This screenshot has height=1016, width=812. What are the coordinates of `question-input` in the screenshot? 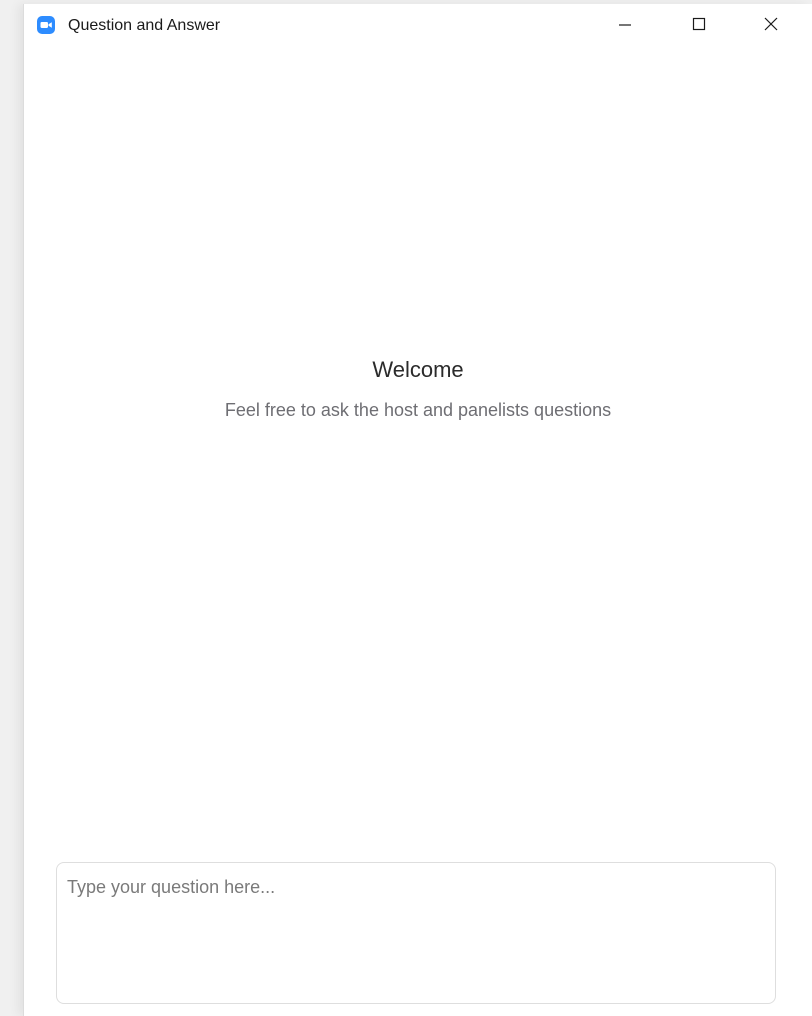 It's located at (416, 933).